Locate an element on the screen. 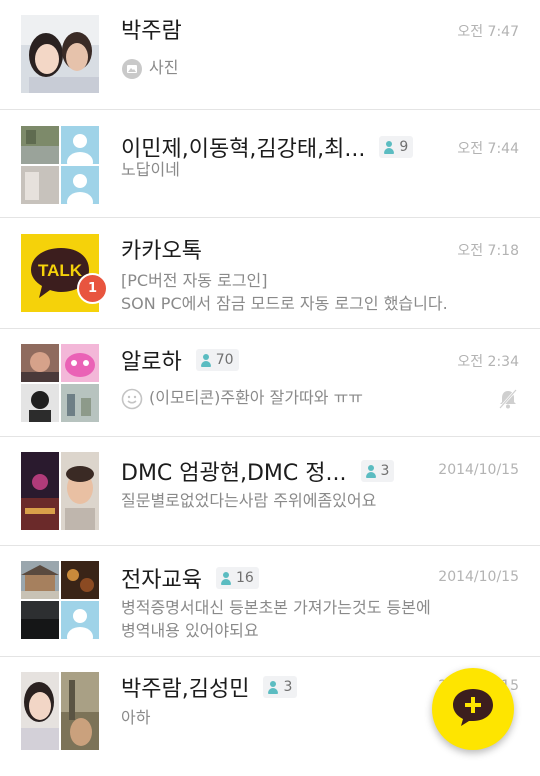  chat-preview-text: 사진 is located at coordinates (164, 67).